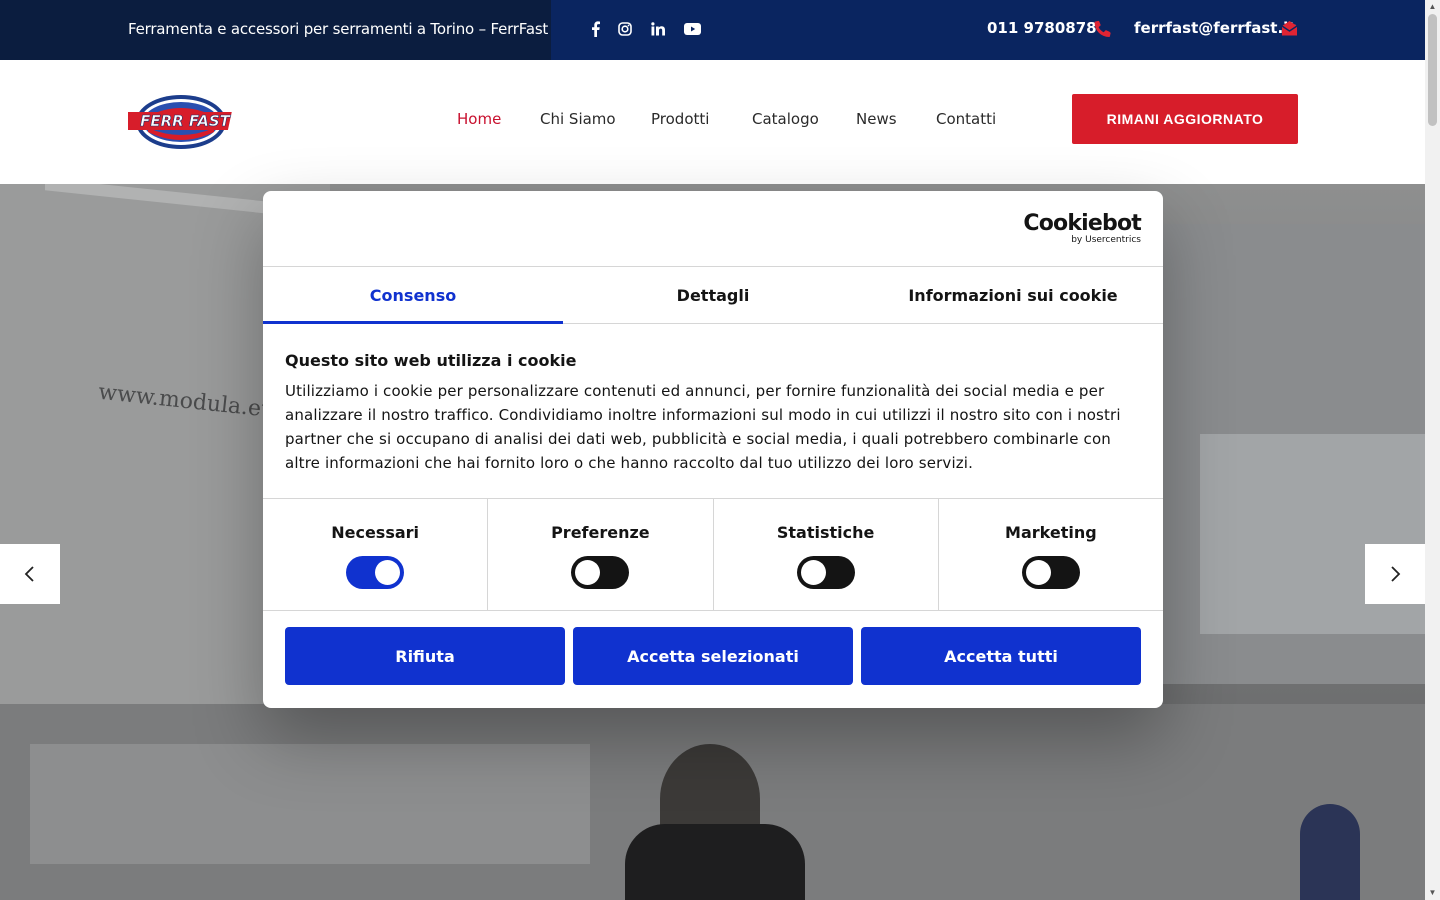 The image size is (1440, 900). Describe the element at coordinates (1432, 70) in the screenshot. I see `scroll-thumb` at that location.